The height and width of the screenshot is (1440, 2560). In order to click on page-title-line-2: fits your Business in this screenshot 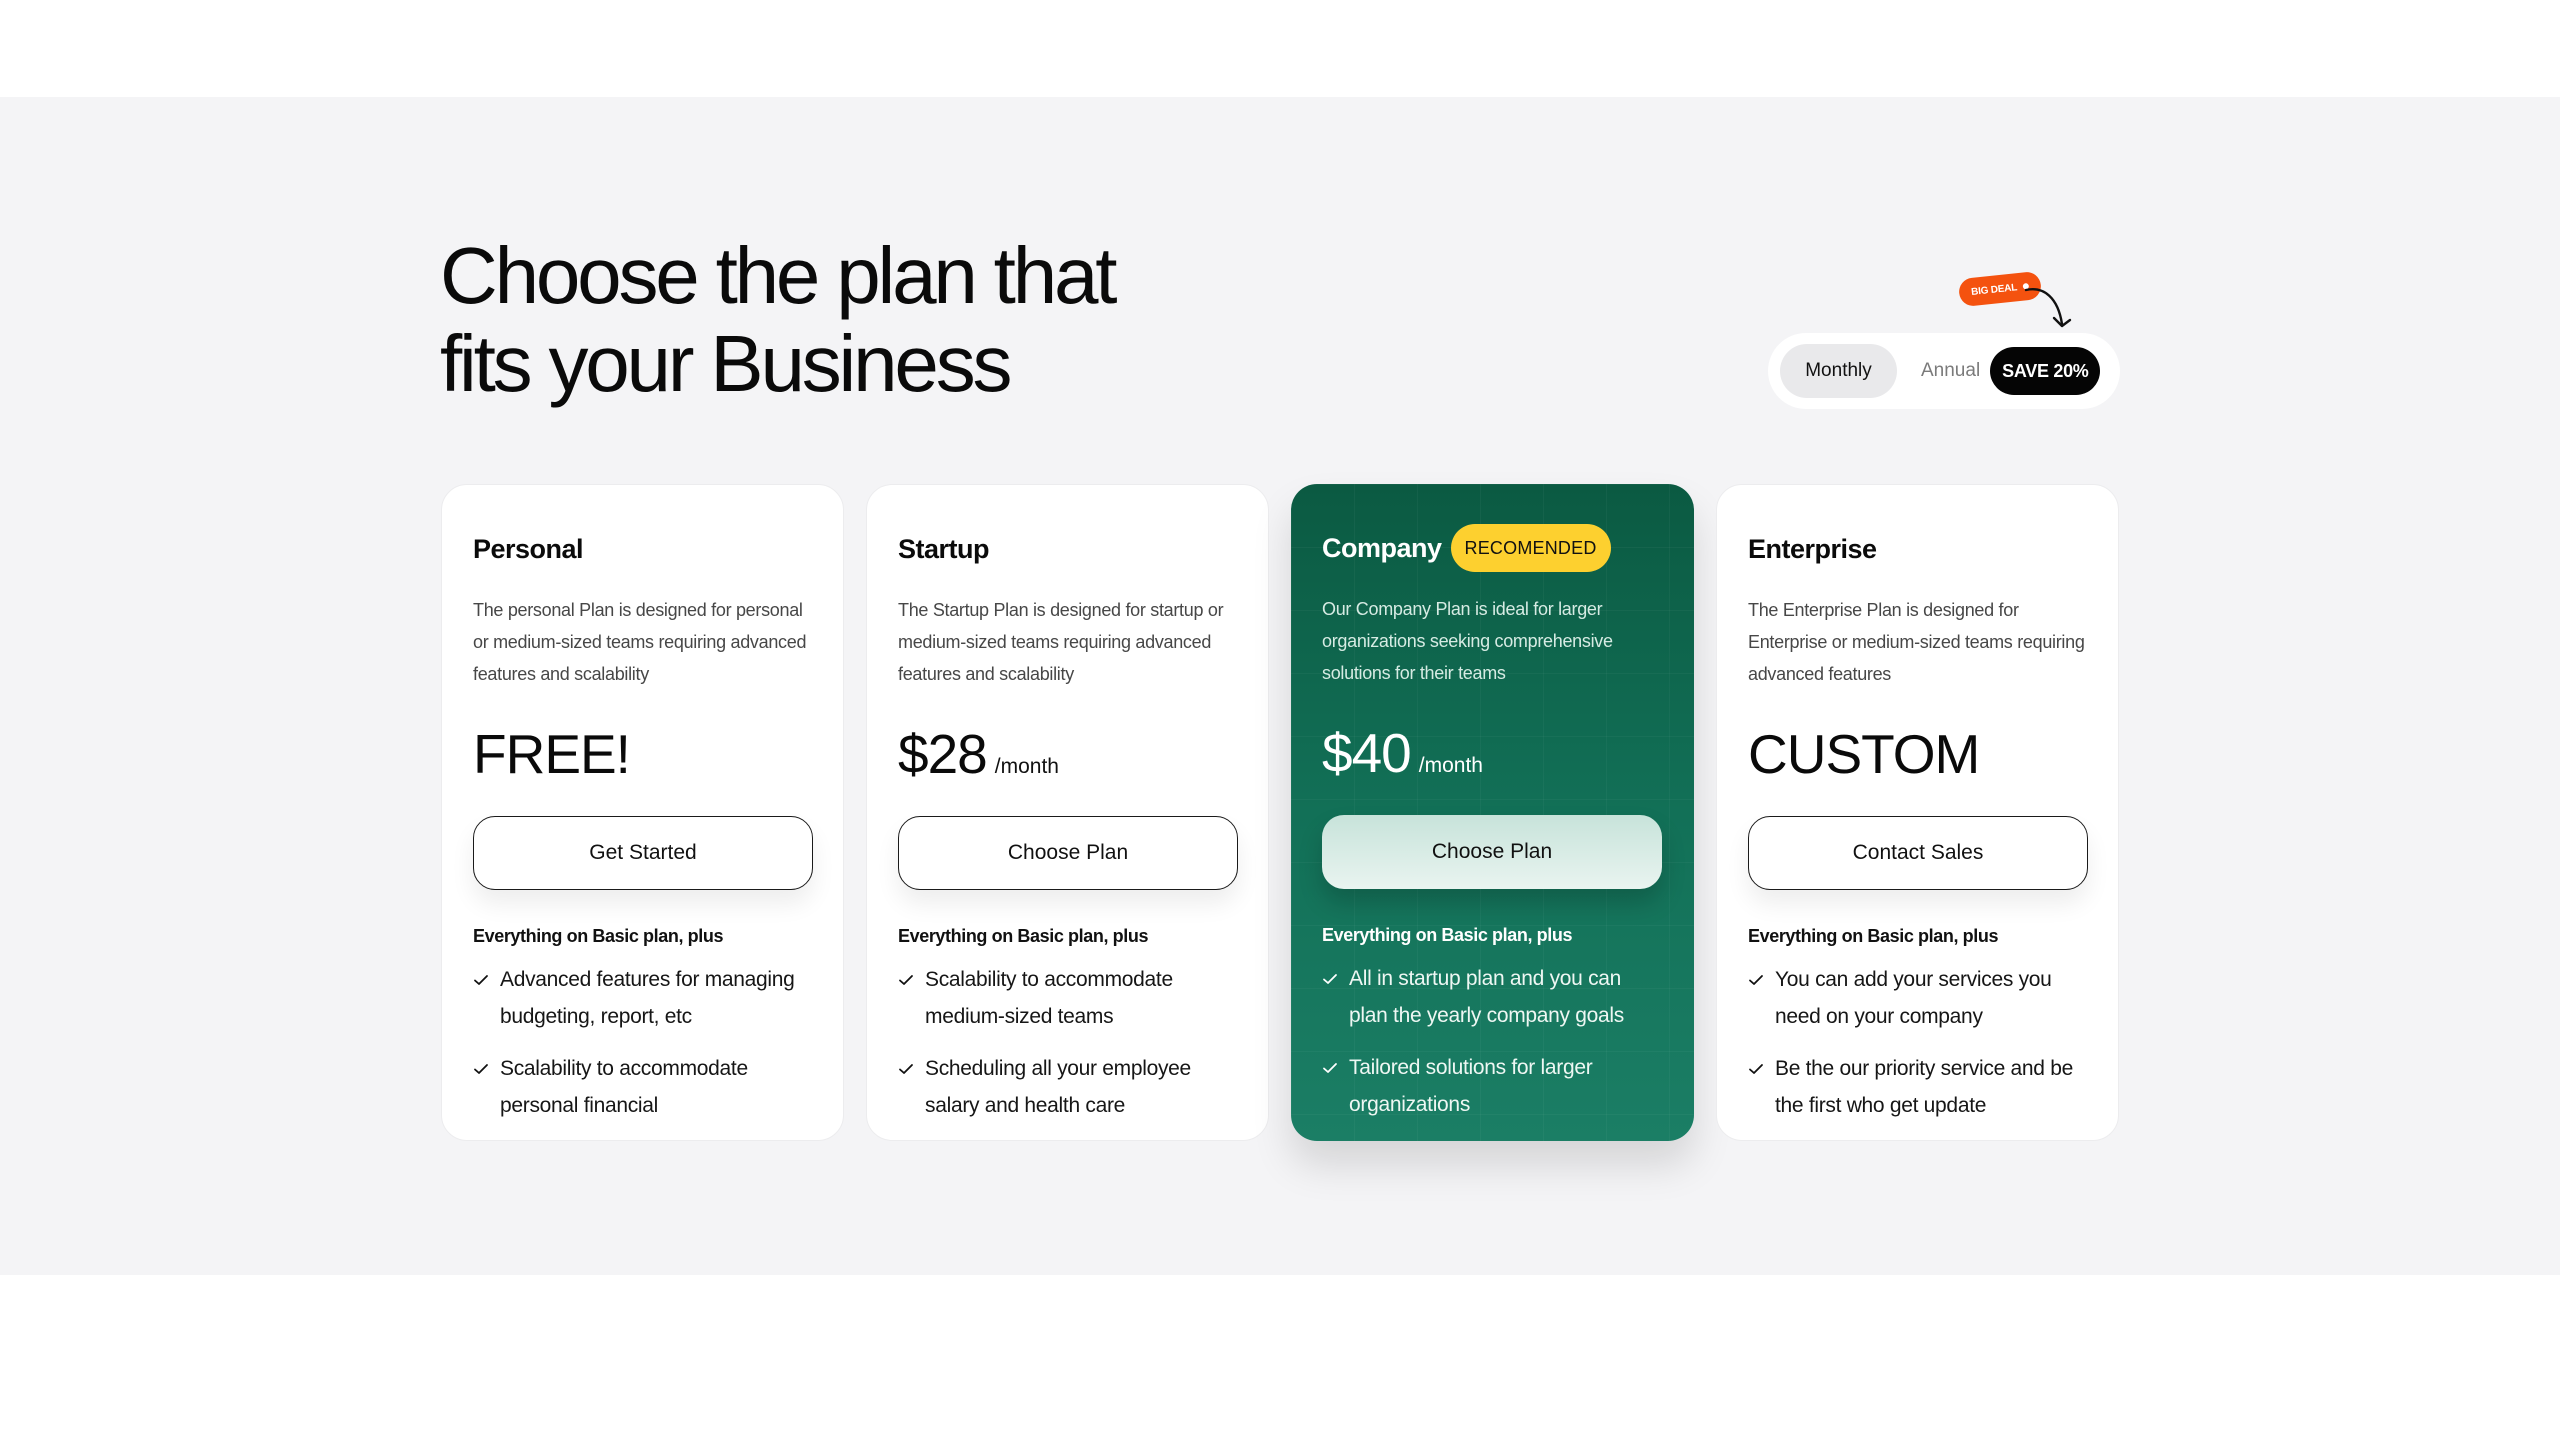, I will do `click(726, 363)`.